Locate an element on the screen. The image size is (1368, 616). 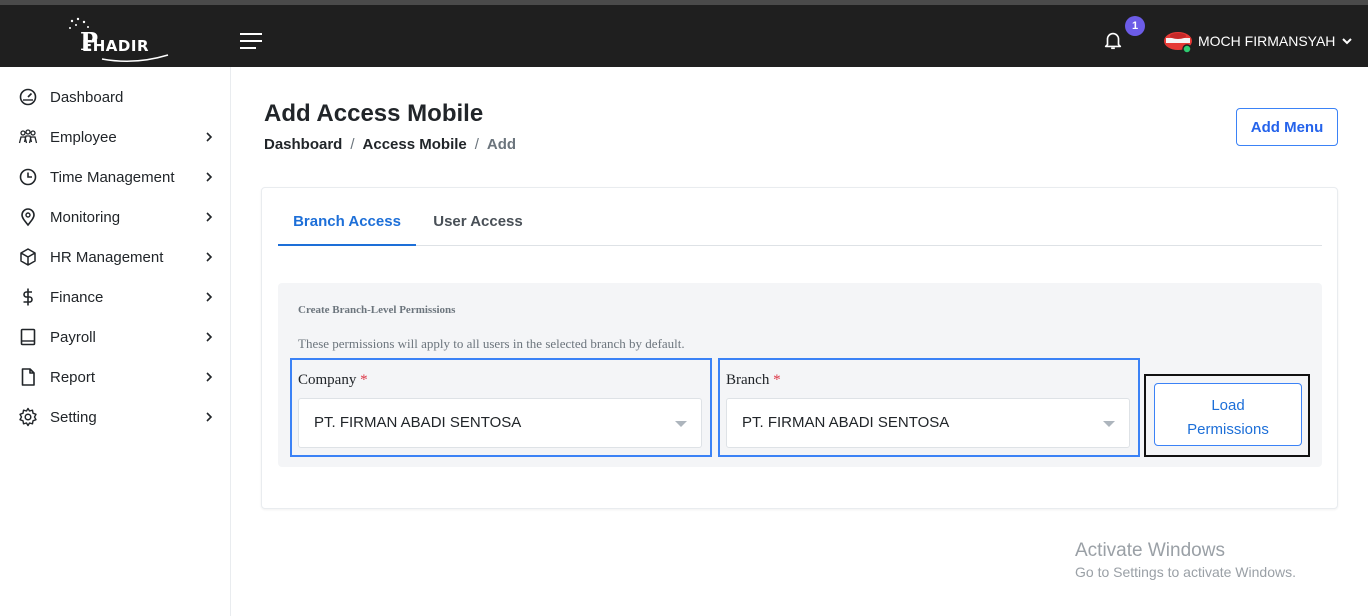
company-label: Company * is located at coordinates (333, 380).